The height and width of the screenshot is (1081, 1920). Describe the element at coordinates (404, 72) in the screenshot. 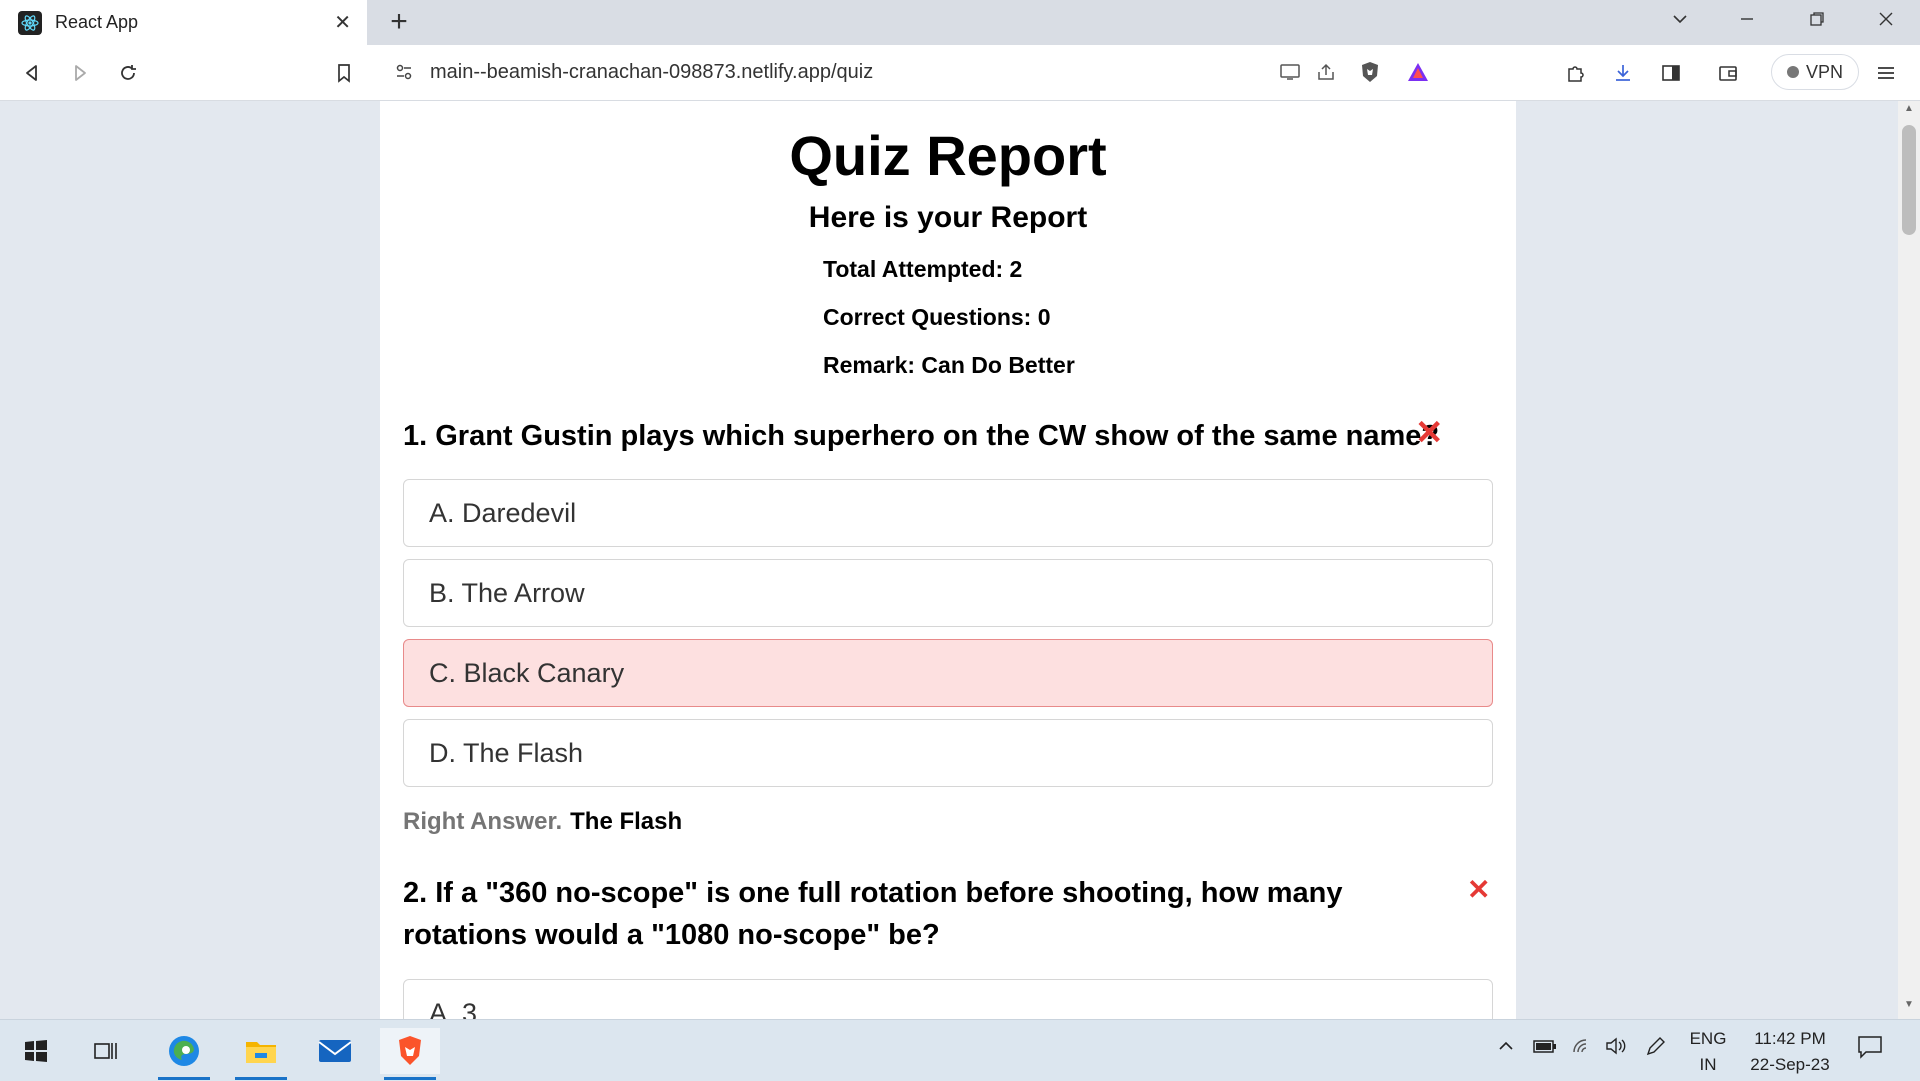

I see `site-settings-icon` at that location.